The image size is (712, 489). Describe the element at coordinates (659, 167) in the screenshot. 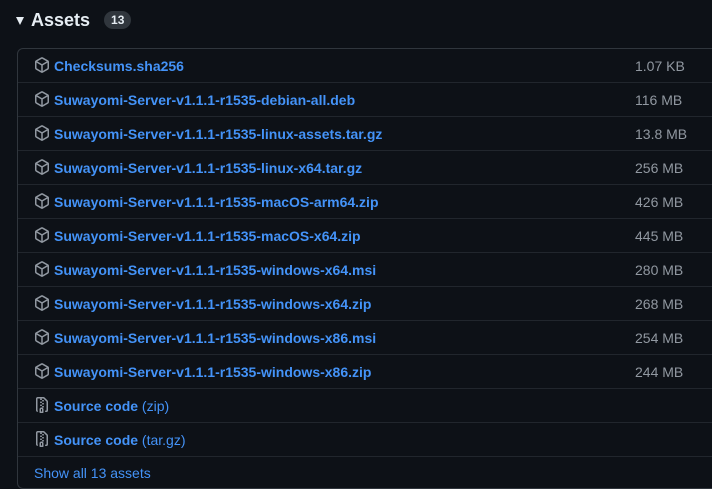

I see `asset-size: 256 MB` at that location.